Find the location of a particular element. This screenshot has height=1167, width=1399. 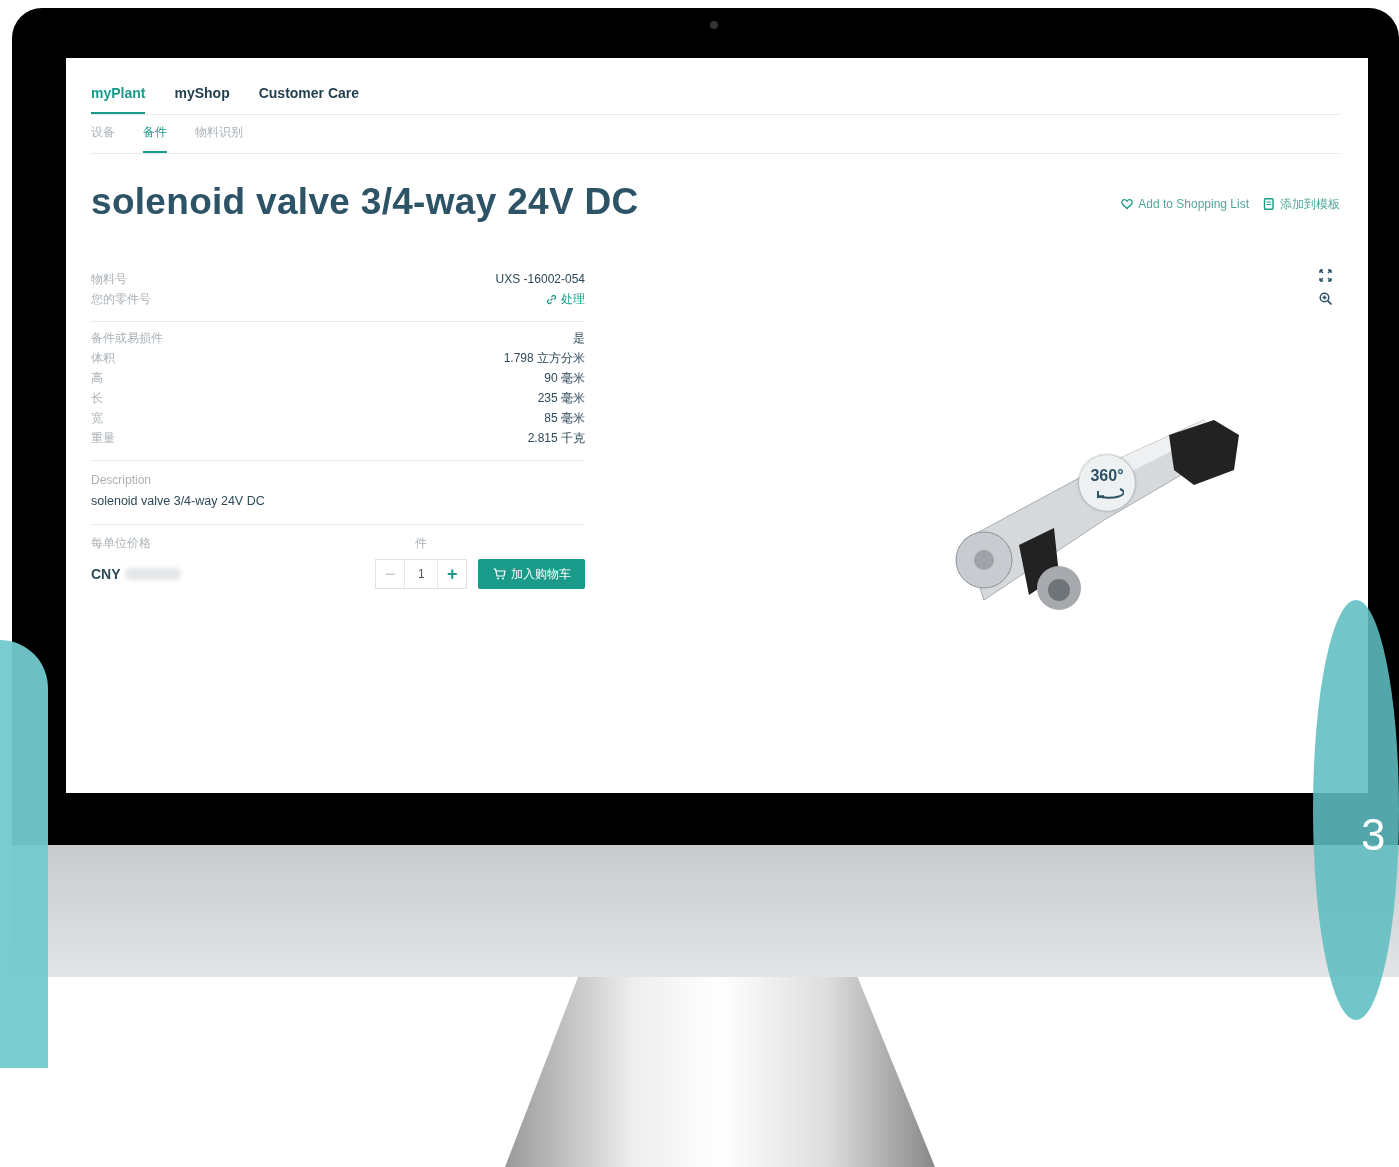

camera-dot is located at coordinates (714, 25).